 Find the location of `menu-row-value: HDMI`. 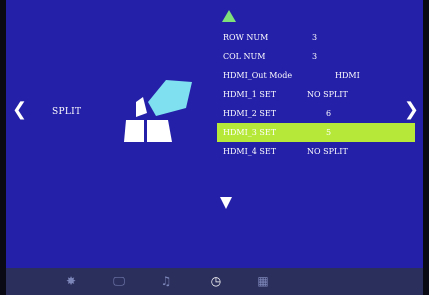

menu-row-value: HDMI is located at coordinates (347, 75).